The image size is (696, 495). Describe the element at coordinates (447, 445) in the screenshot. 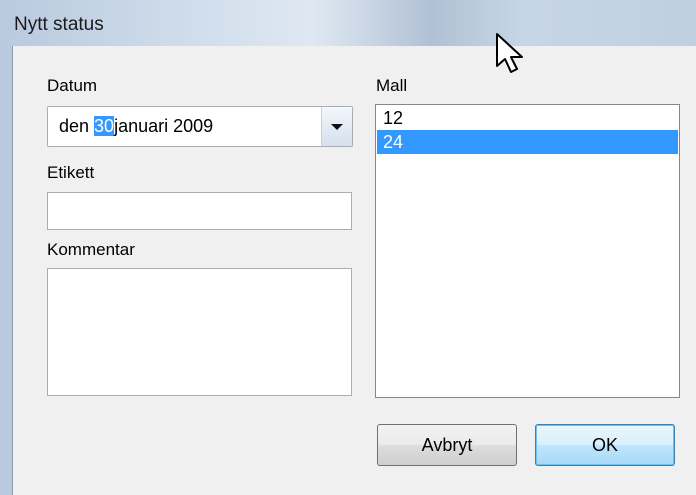

I see `cancel-button: Avbryt` at that location.